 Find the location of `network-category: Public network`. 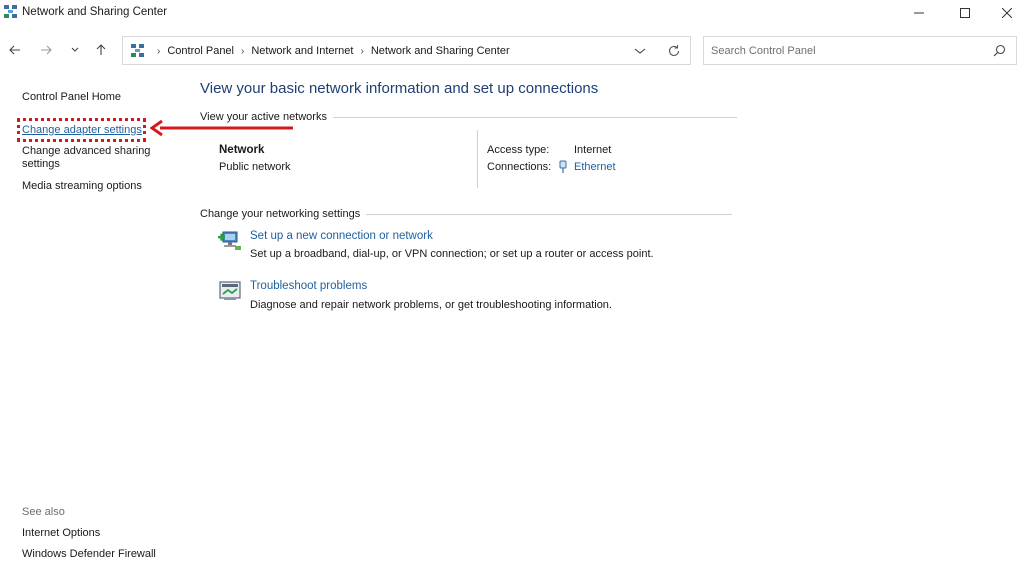

network-category: Public network is located at coordinates (255, 167).